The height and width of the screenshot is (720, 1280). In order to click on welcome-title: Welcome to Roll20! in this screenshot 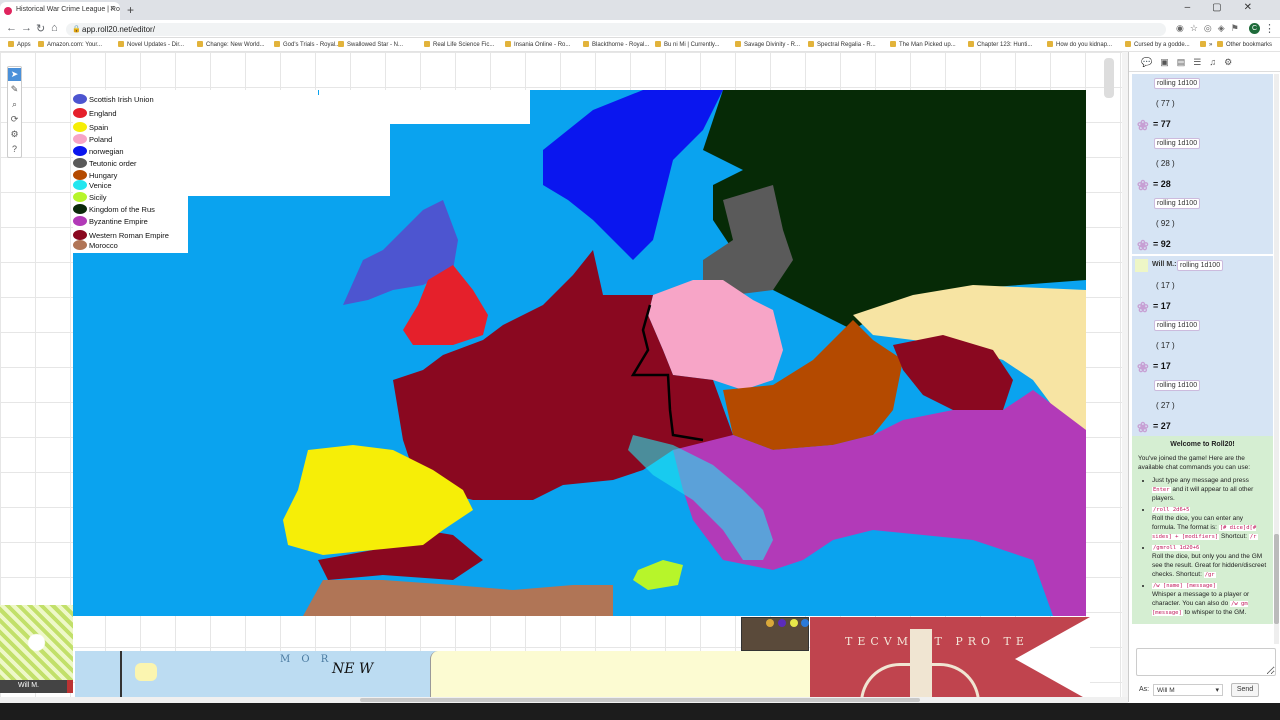, I will do `click(1202, 444)`.